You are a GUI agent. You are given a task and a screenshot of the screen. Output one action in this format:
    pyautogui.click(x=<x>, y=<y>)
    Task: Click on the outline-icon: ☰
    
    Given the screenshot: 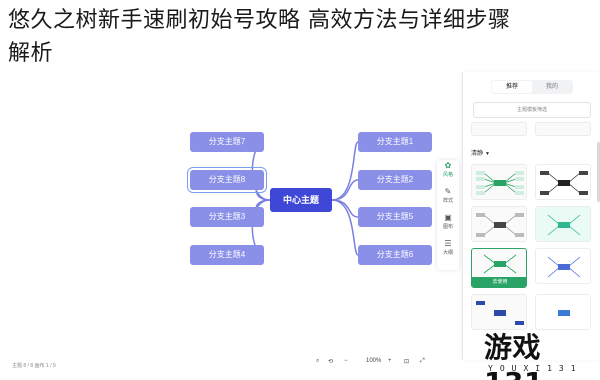 What is the action you would take?
    pyautogui.click(x=448, y=243)
    